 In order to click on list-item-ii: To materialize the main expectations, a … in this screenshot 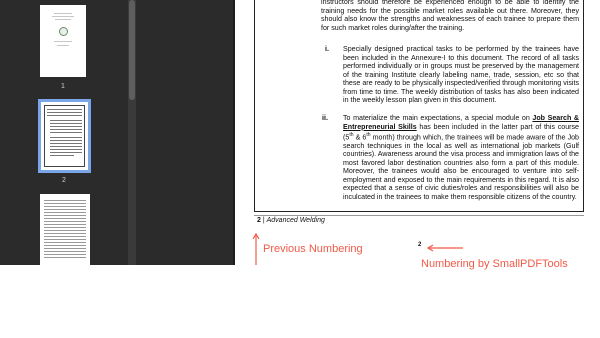, I will do `click(461, 157)`.